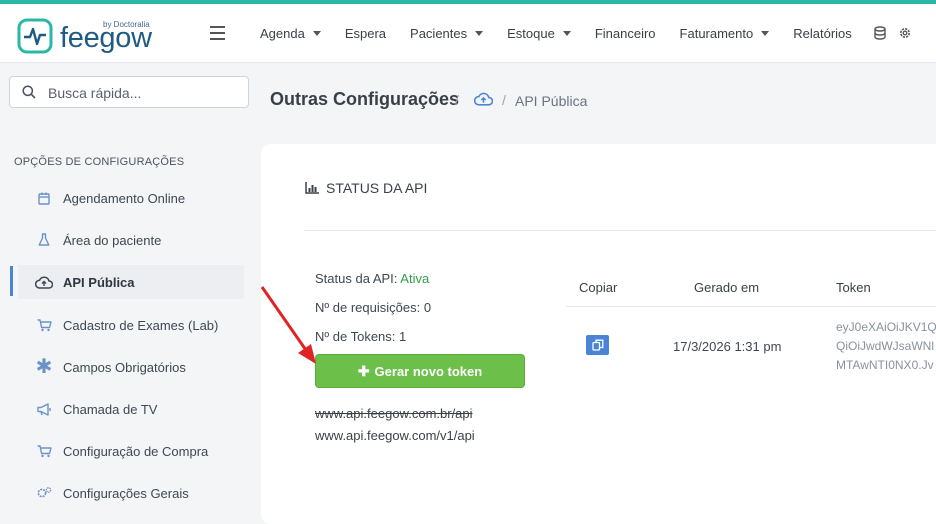  I want to click on column-header-gerado-em: Gerado em, so click(727, 287).